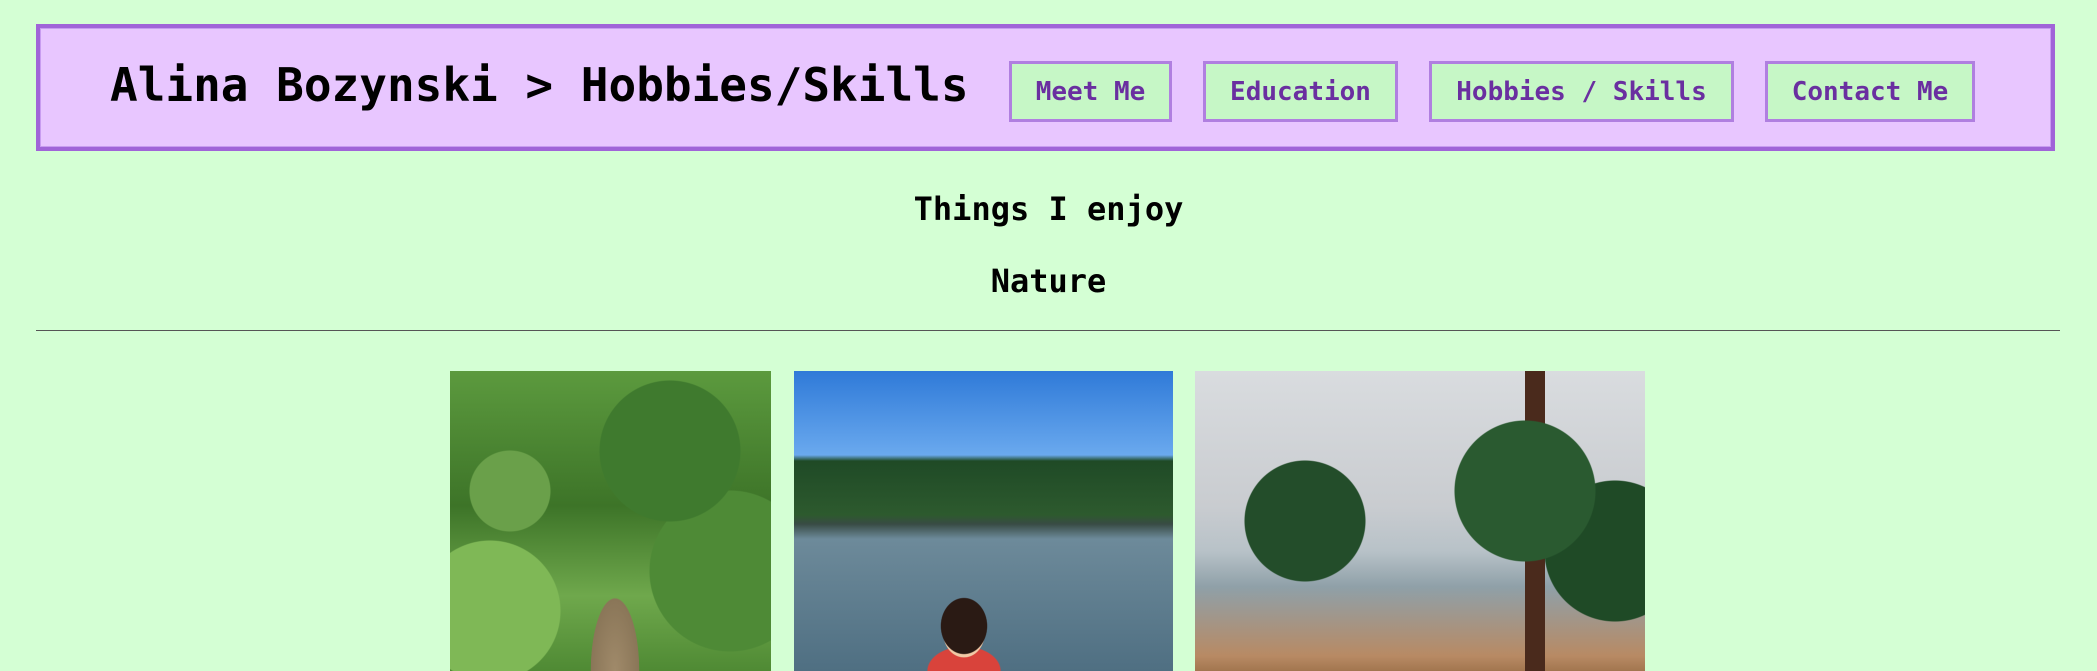  What do you see at coordinates (539, 85) in the screenshot?
I see `page-title: Alina Bozynski > Hobbies/Skills` at bounding box center [539, 85].